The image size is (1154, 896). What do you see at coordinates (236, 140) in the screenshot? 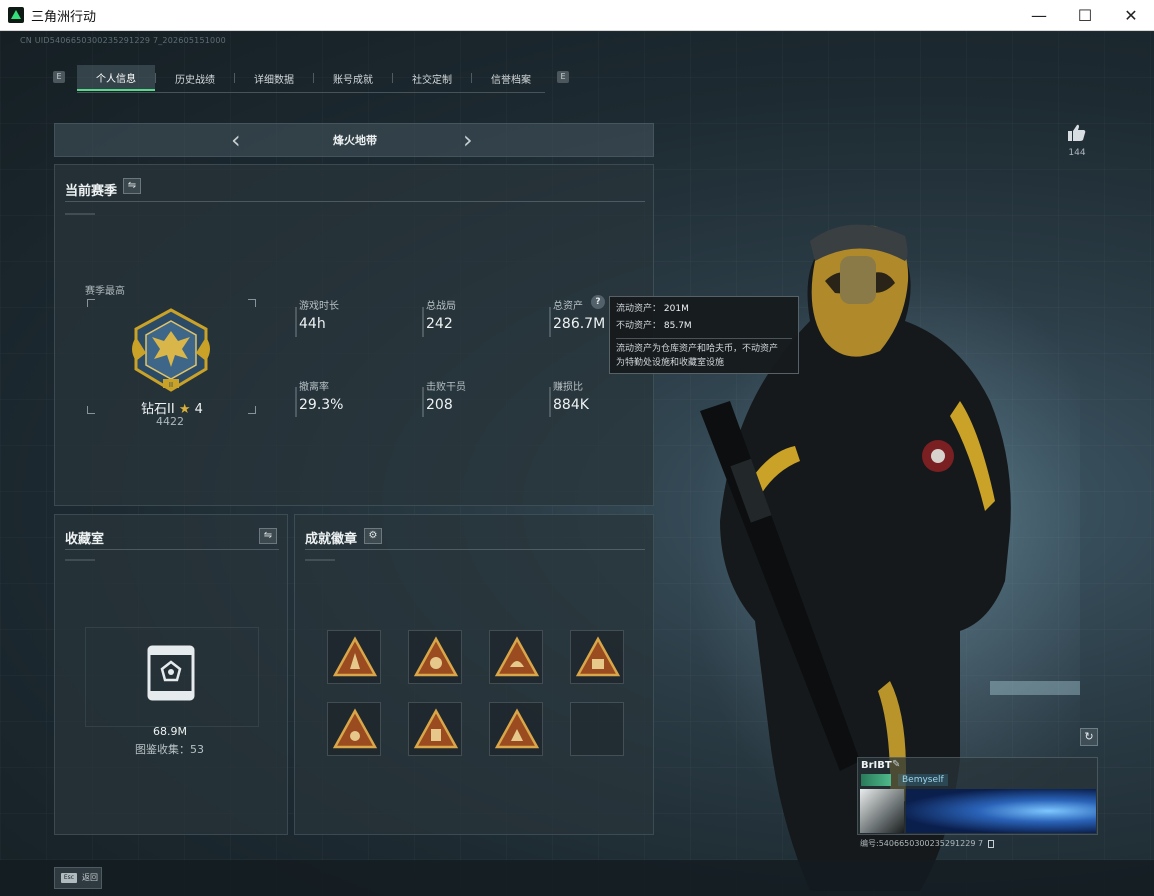
I see `mode-prev-button: ‹` at bounding box center [236, 140].